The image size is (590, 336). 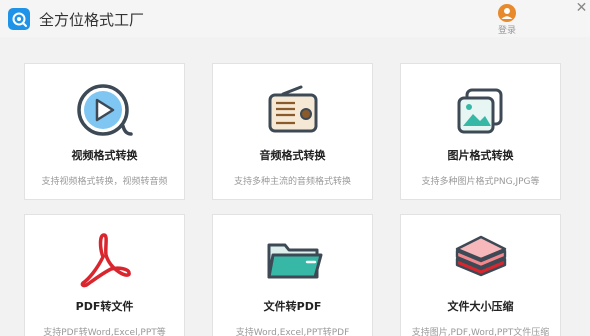 I want to click on card-title: PDF转文件, so click(x=104, y=306).